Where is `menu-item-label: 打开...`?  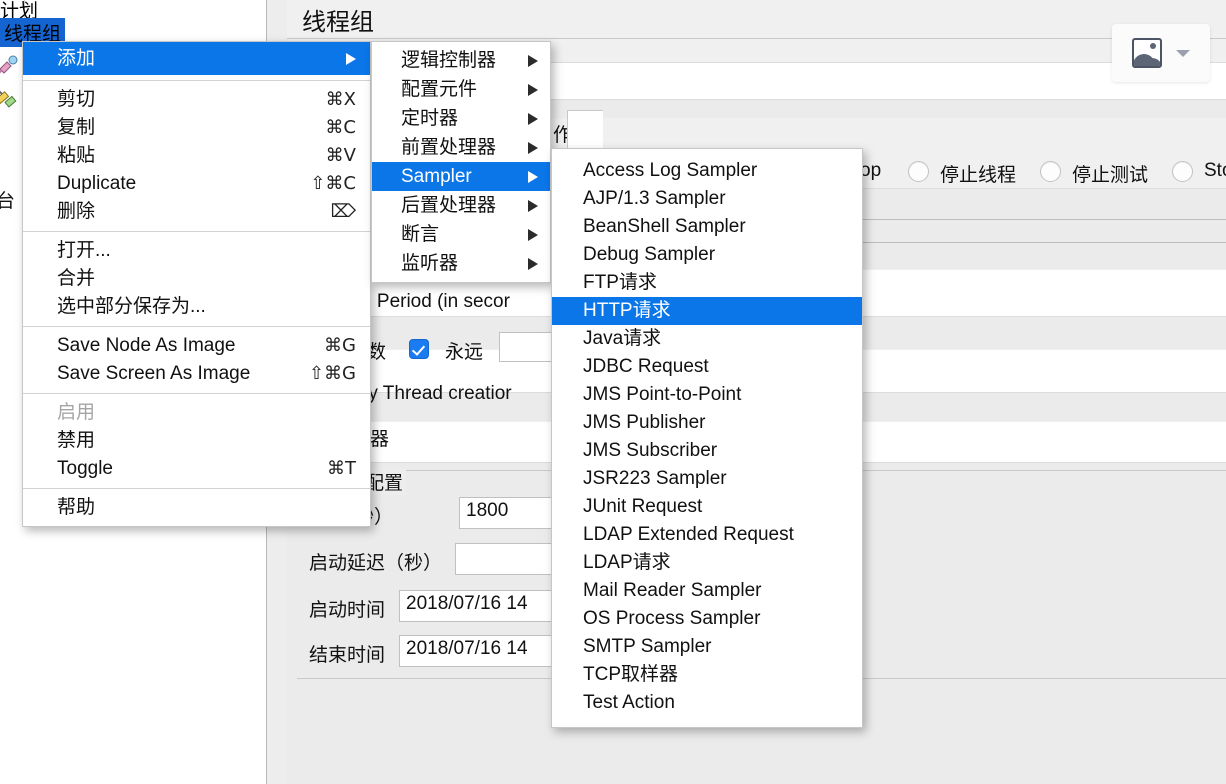 menu-item-label: 打开... is located at coordinates (84, 250).